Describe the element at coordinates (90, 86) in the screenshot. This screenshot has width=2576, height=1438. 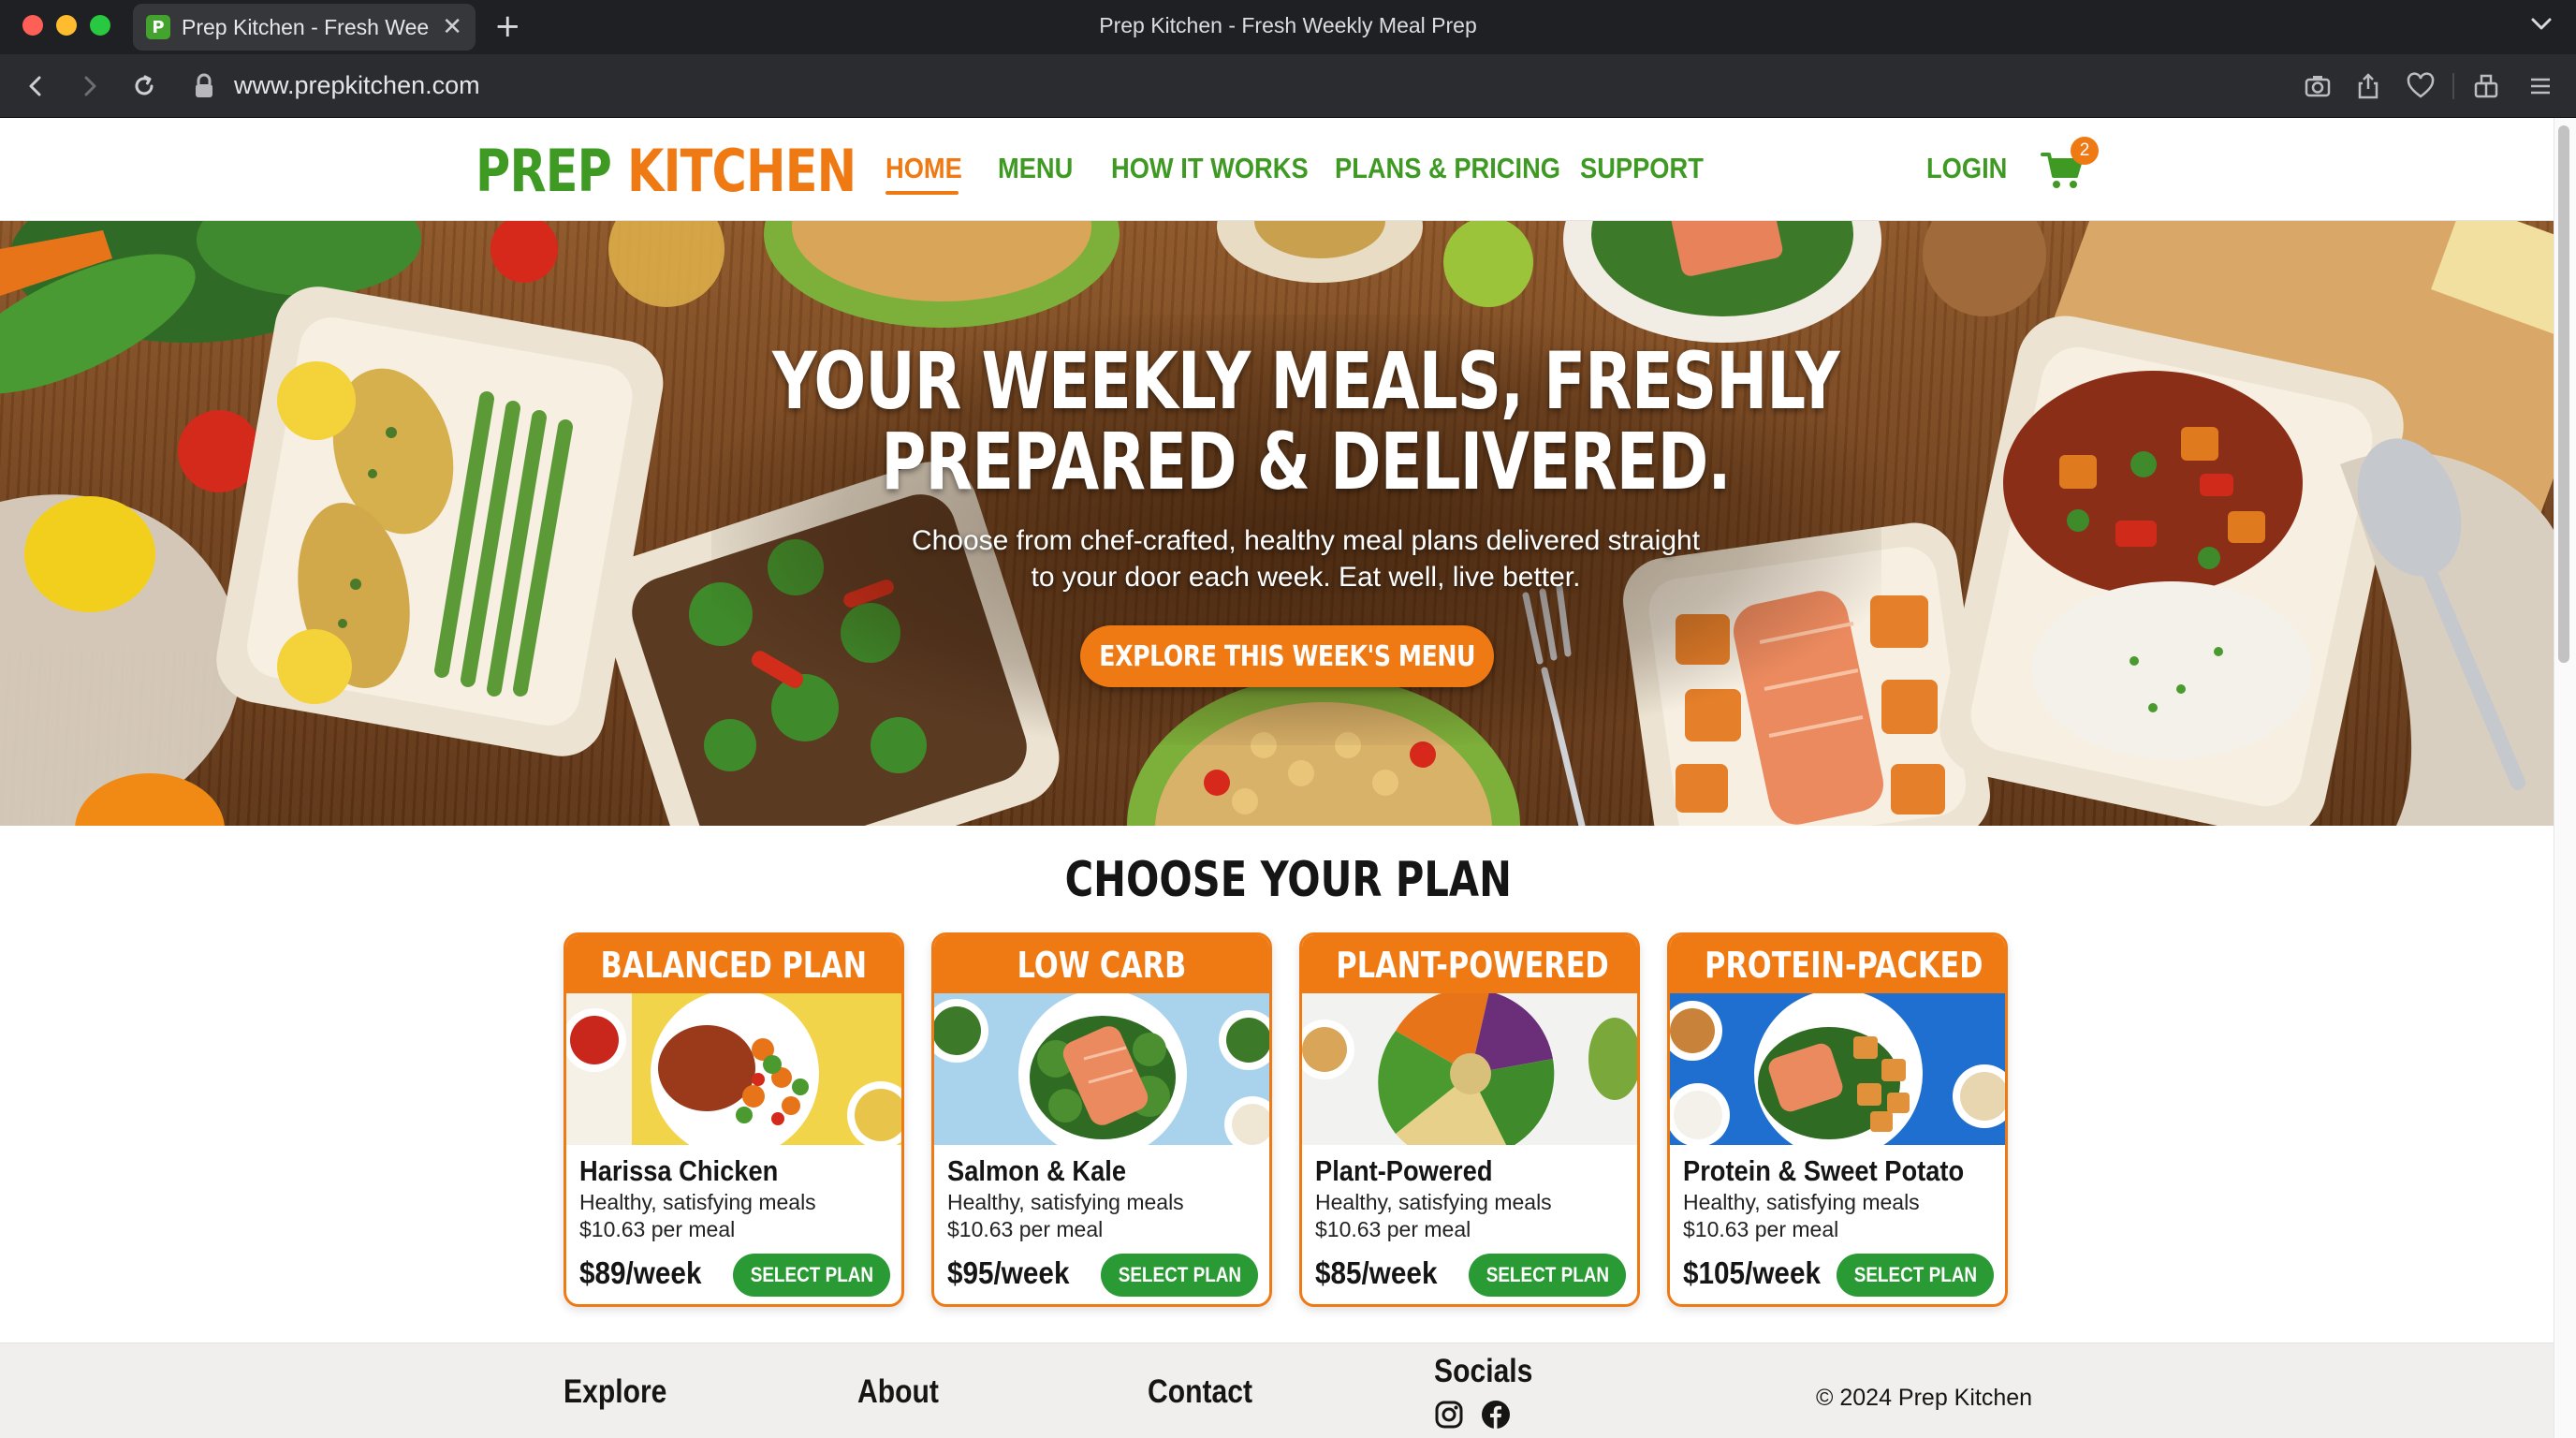
I see `forward-arrow-icon` at that location.